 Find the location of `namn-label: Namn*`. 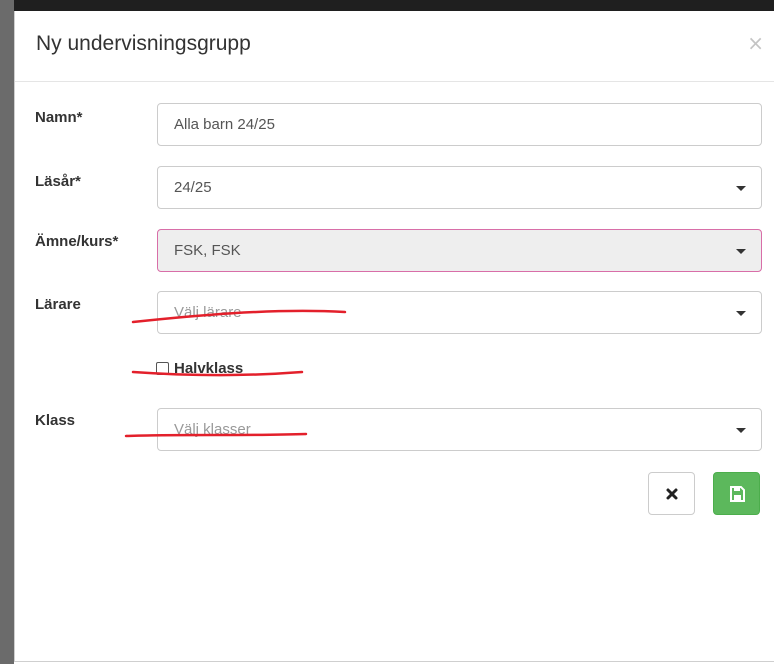

namn-label: Namn* is located at coordinates (59, 117).